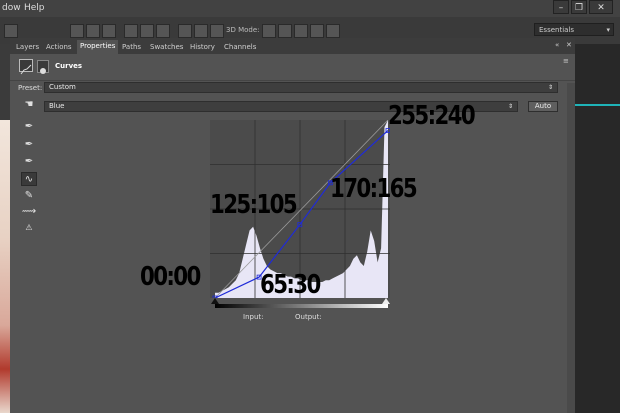 The height and width of the screenshot is (413, 620). Describe the element at coordinates (11, 31) in the screenshot. I see `tool-option-icon` at that location.